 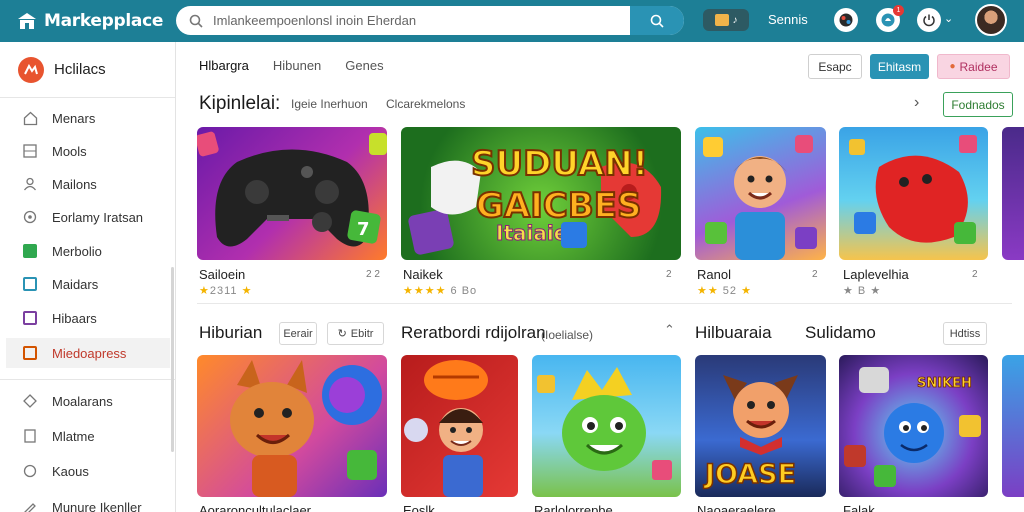 What do you see at coordinates (788, 19) in the screenshot?
I see `account-text: Sennis` at bounding box center [788, 19].